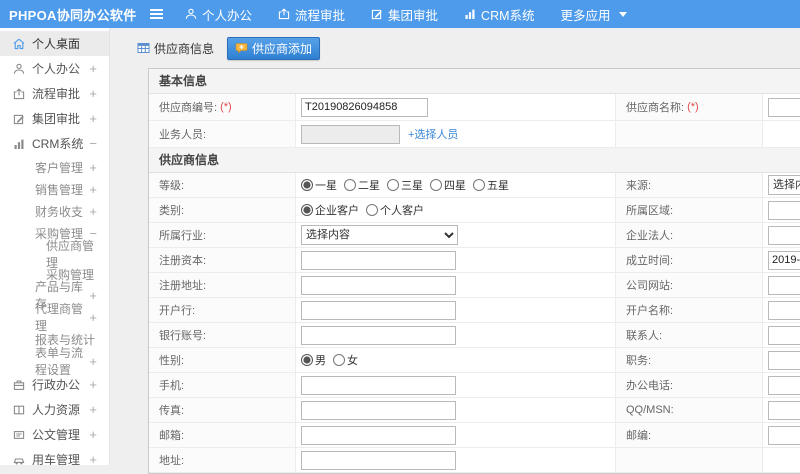 This screenshot has width=800, height=474. I want to click on topnav-item-4: 更多应用, so click(594, 14).